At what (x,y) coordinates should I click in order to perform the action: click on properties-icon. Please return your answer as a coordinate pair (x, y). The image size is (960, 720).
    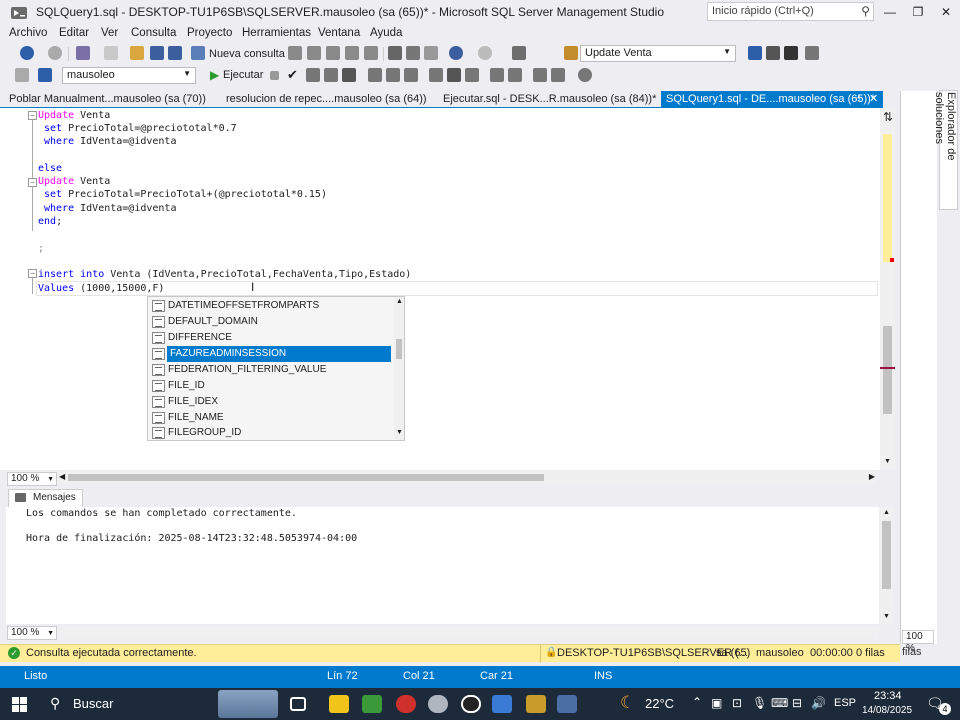
    Looking at the image, I should click on (755, 53).